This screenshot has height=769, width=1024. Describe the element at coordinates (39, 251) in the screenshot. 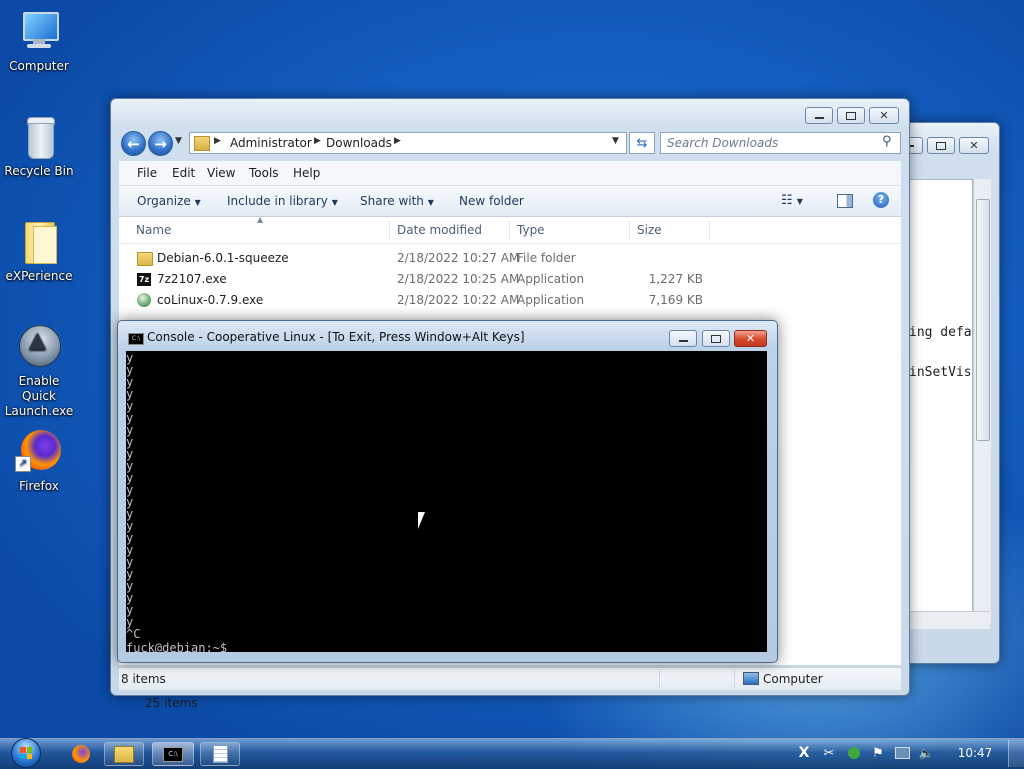

I see `desktop-icon-experience: eXPerience` at that location.